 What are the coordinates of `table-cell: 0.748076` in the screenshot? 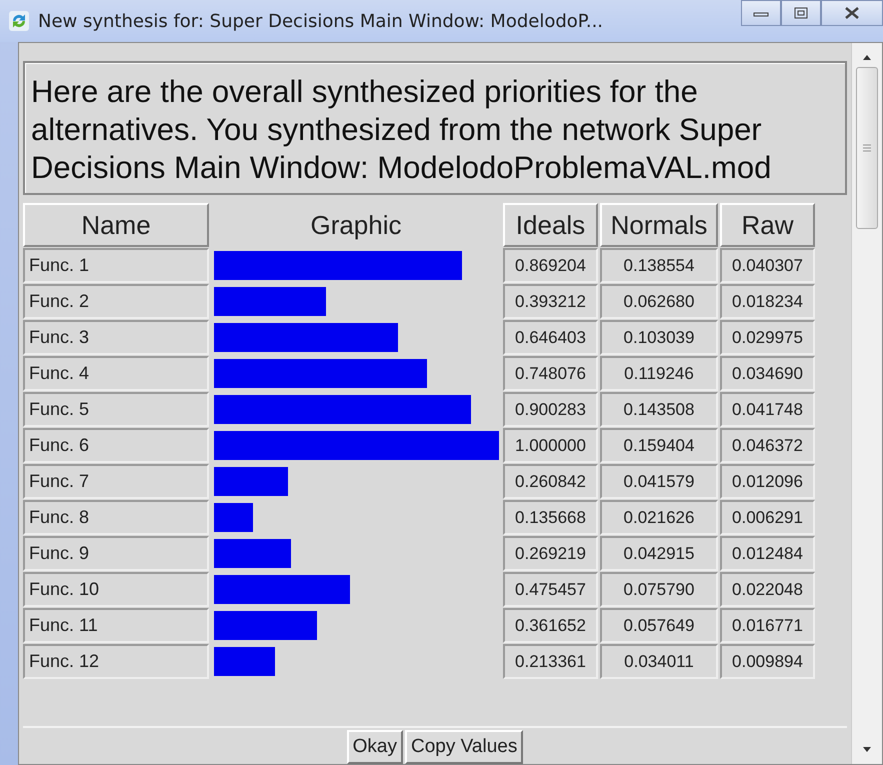 It's located at (550, 373).